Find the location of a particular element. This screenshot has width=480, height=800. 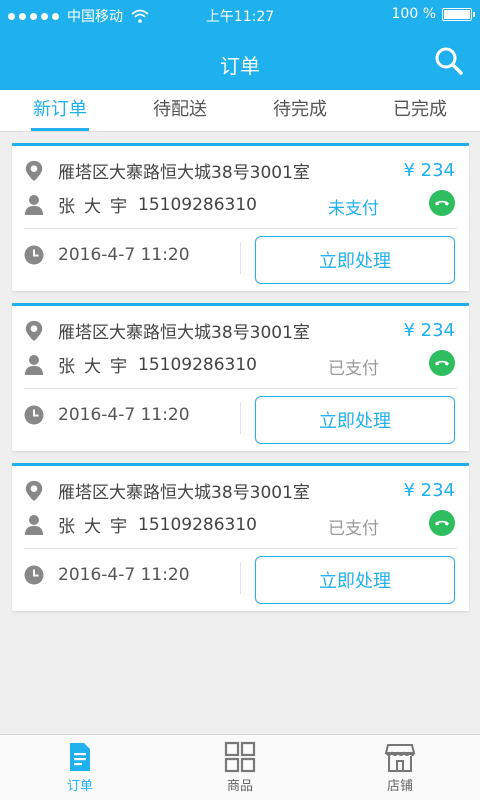

tab-completed: 已完成 is located at coordinates (420, 110).